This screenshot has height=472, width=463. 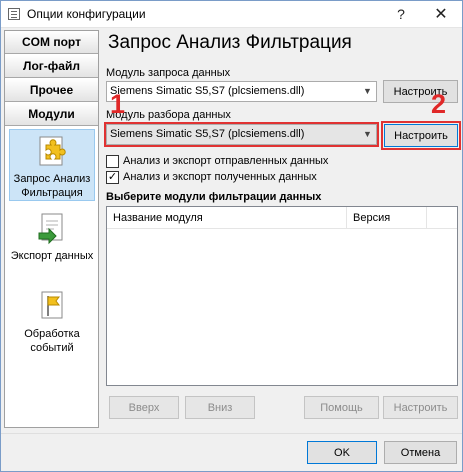 I want to click on close-window-button: ✕, so click(x=441, y=14).